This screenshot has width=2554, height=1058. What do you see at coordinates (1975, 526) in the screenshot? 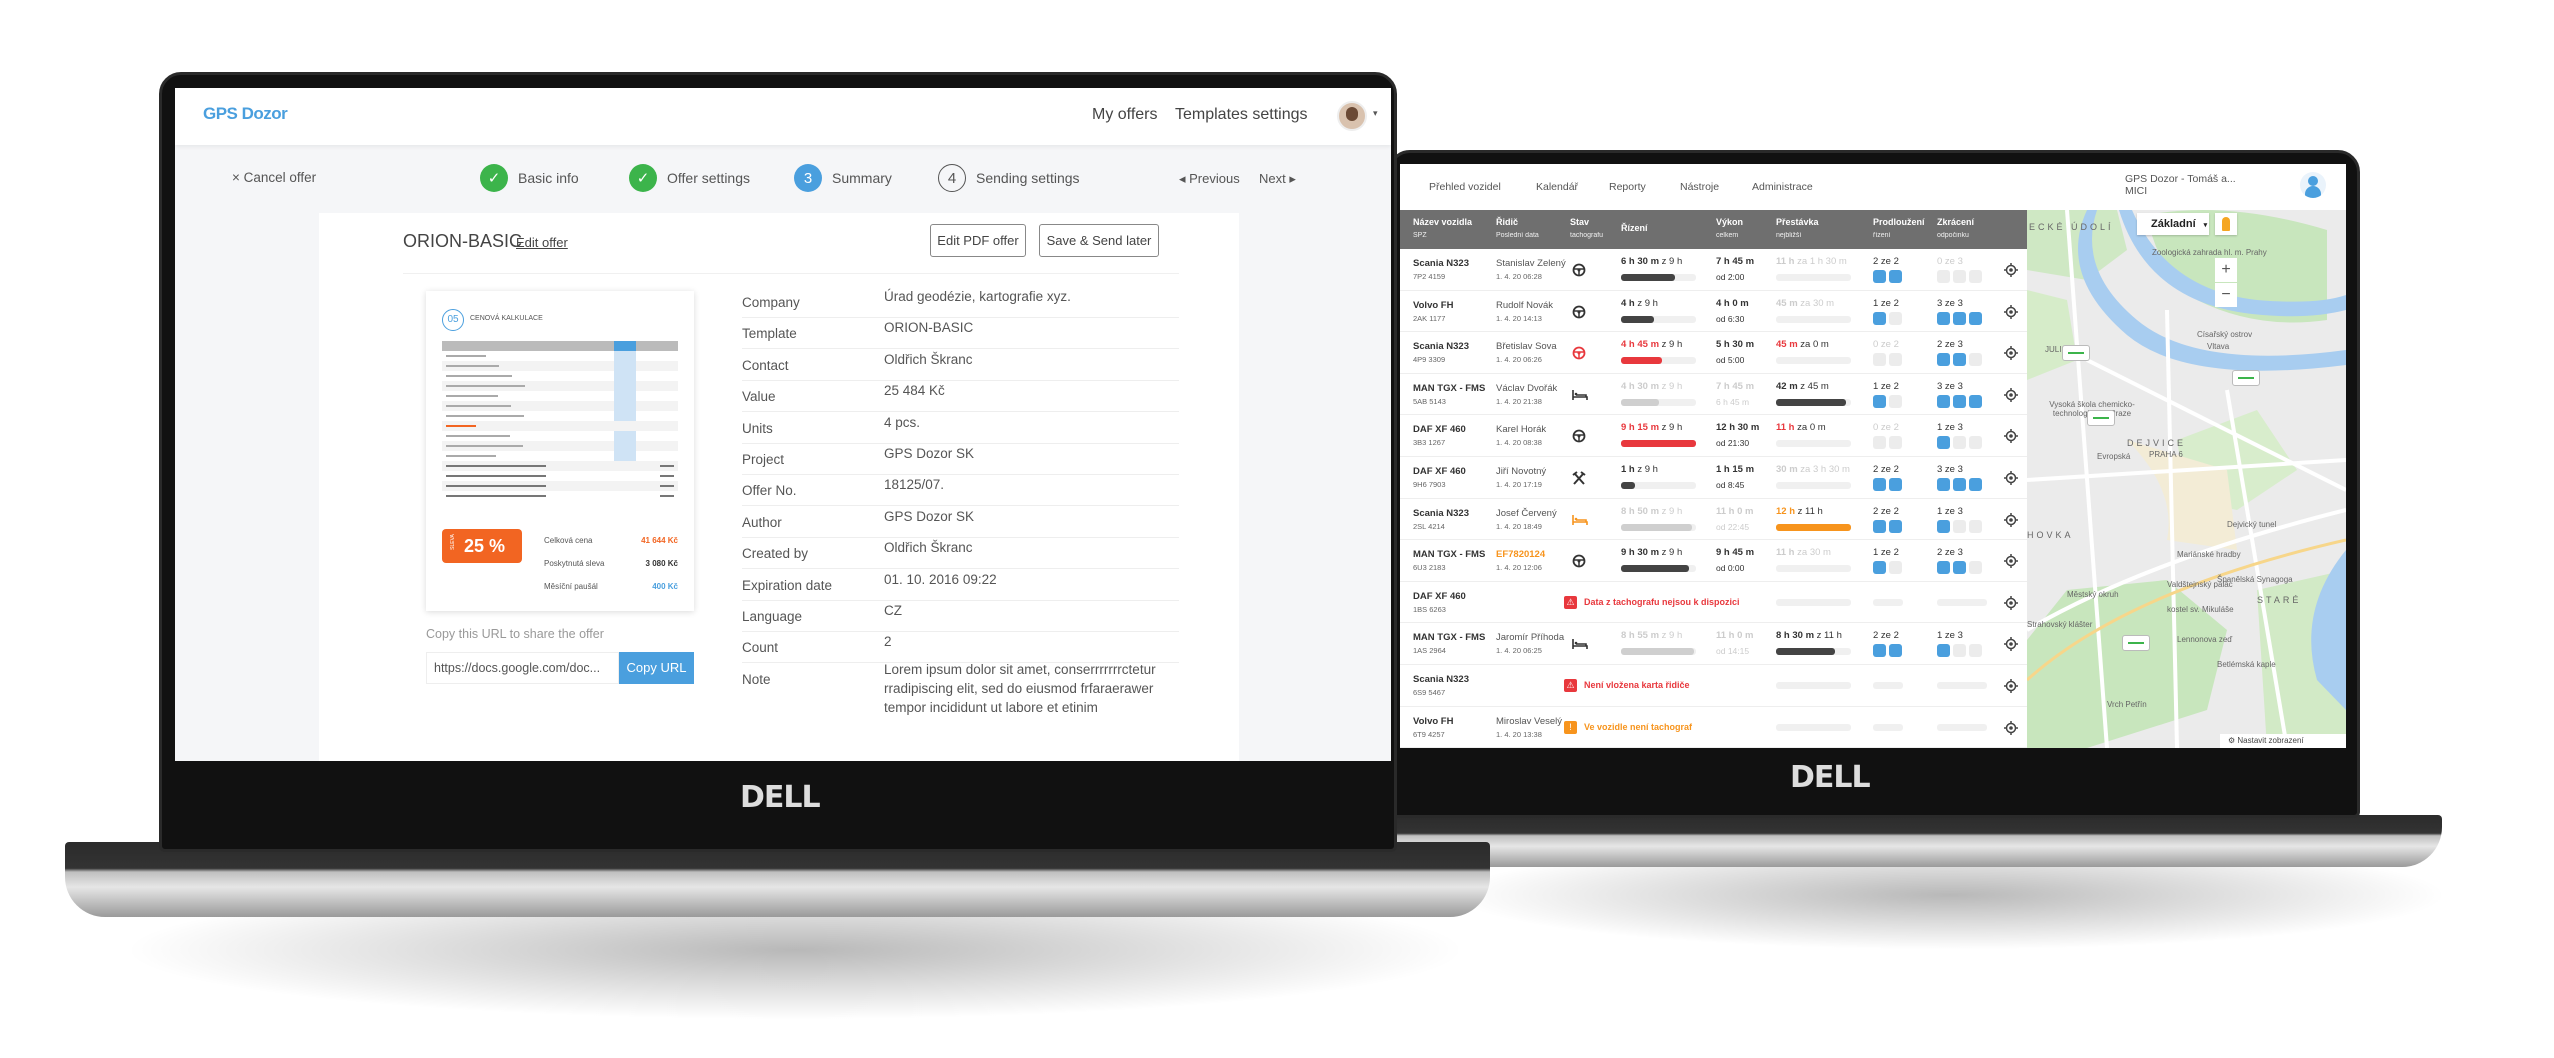
I see `unused-slot` at bounding box center [1975, 526].